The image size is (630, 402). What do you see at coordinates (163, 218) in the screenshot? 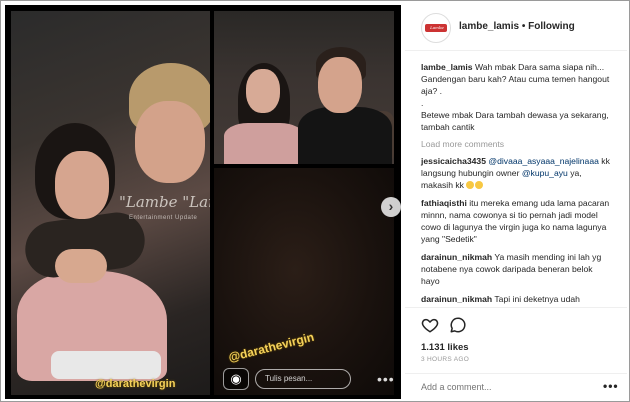
I see `watermark-subtext: Entertainment Update` at bounding box center [163, 218].